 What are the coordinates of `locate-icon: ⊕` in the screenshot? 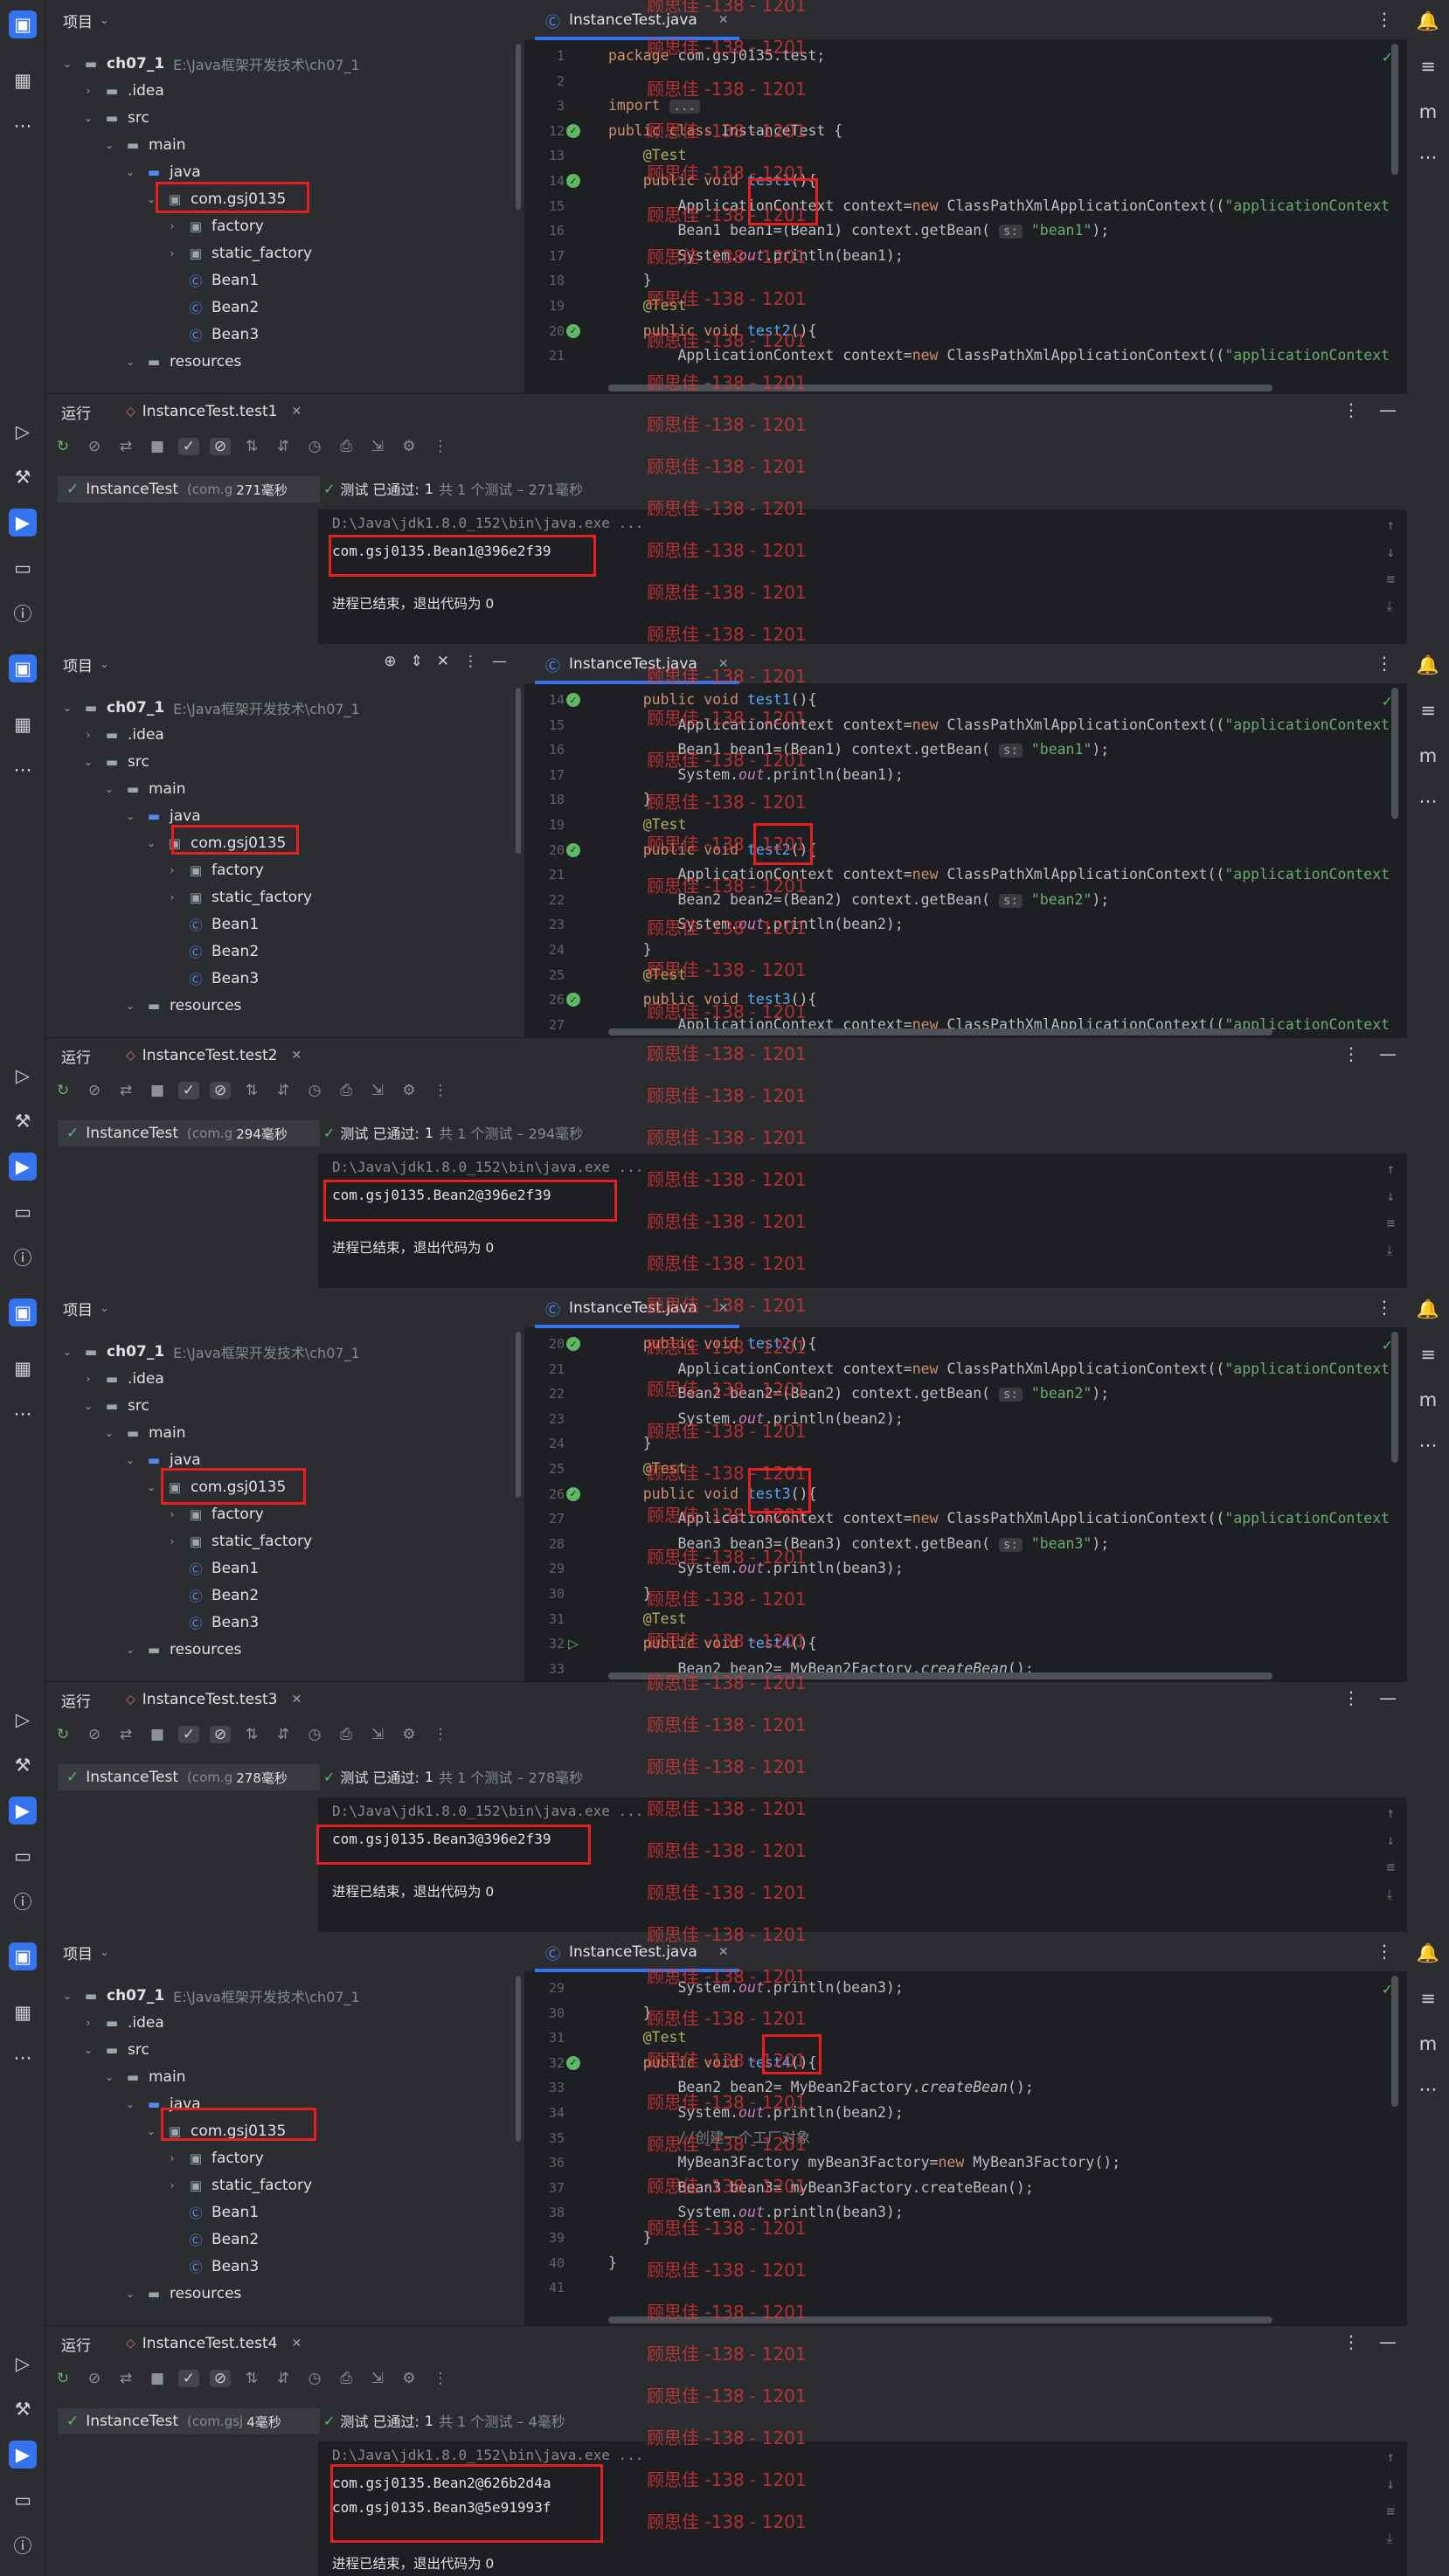 It's located at (390, 661).